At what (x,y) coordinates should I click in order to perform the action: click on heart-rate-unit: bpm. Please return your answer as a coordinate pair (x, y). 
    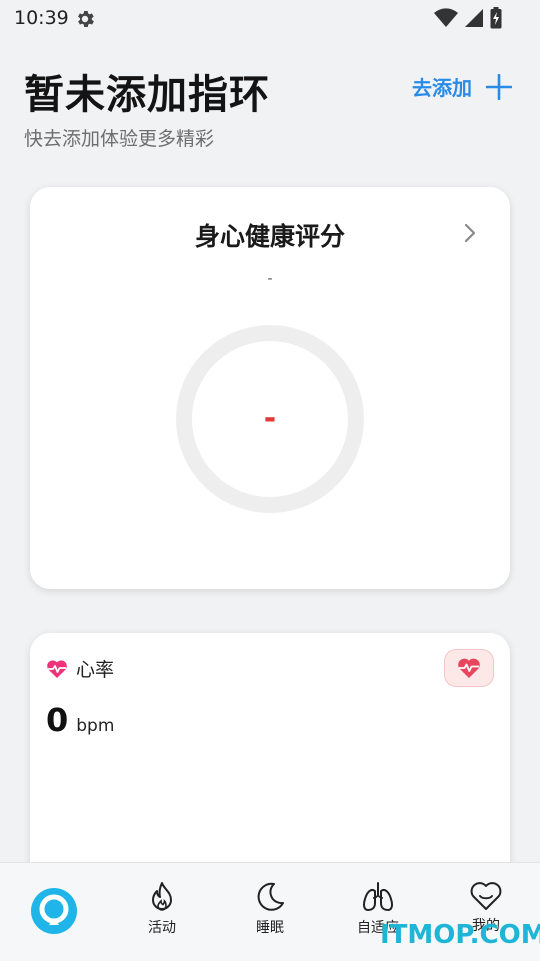
    Looking at the image, I should click on (95, 726).